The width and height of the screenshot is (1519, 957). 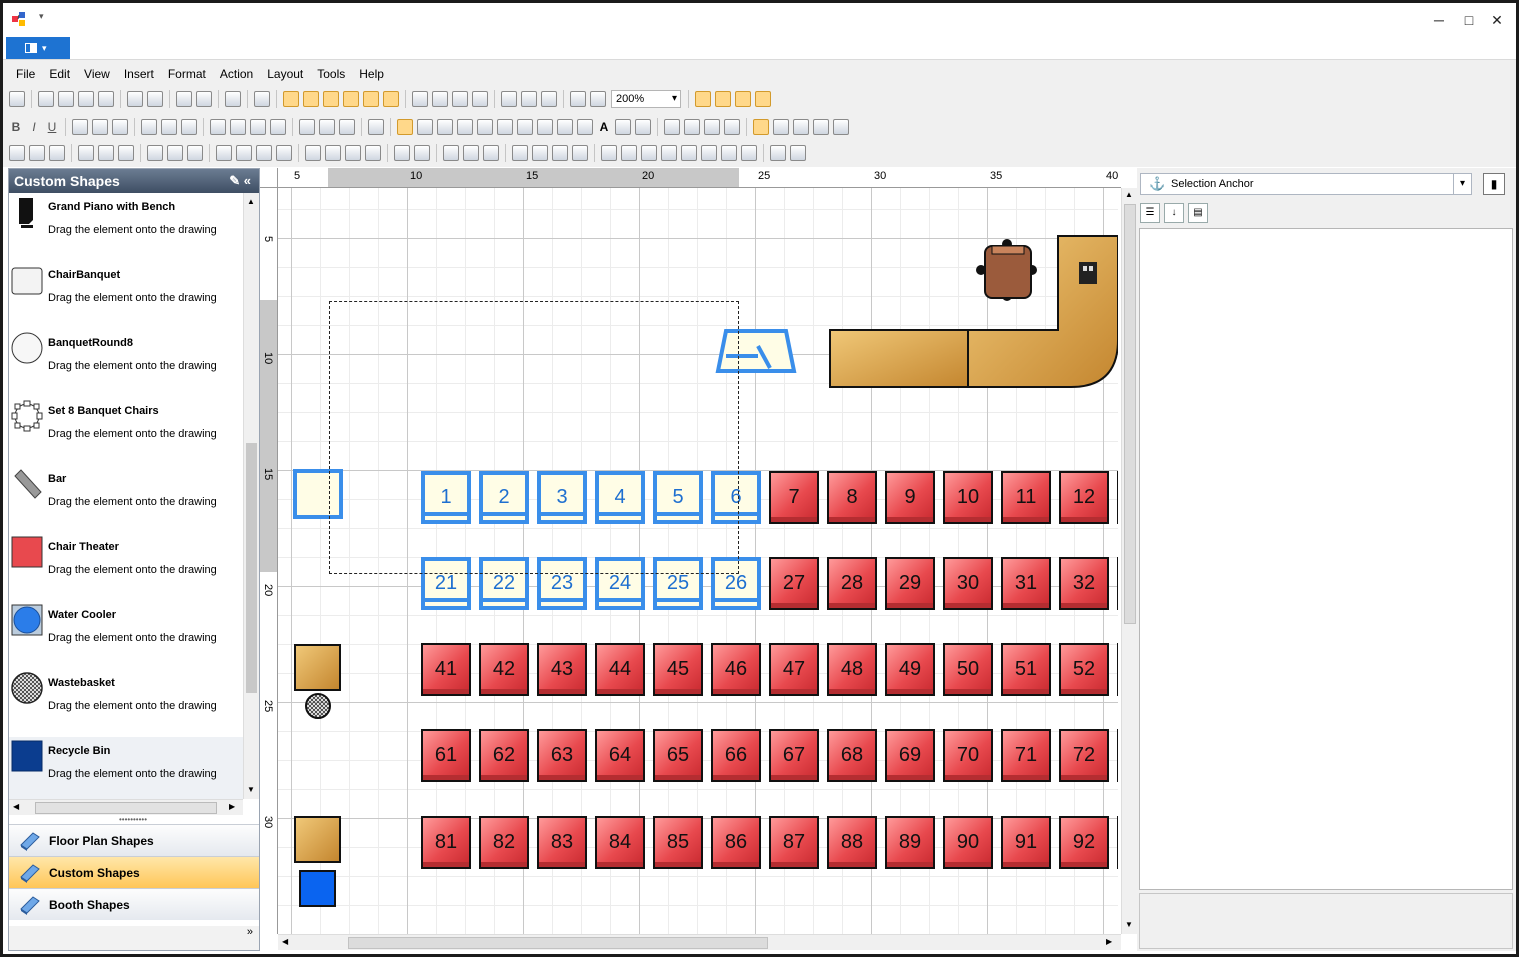 I want to click on property-pages-small-icon: ▤, so click(x=1198, y=213).